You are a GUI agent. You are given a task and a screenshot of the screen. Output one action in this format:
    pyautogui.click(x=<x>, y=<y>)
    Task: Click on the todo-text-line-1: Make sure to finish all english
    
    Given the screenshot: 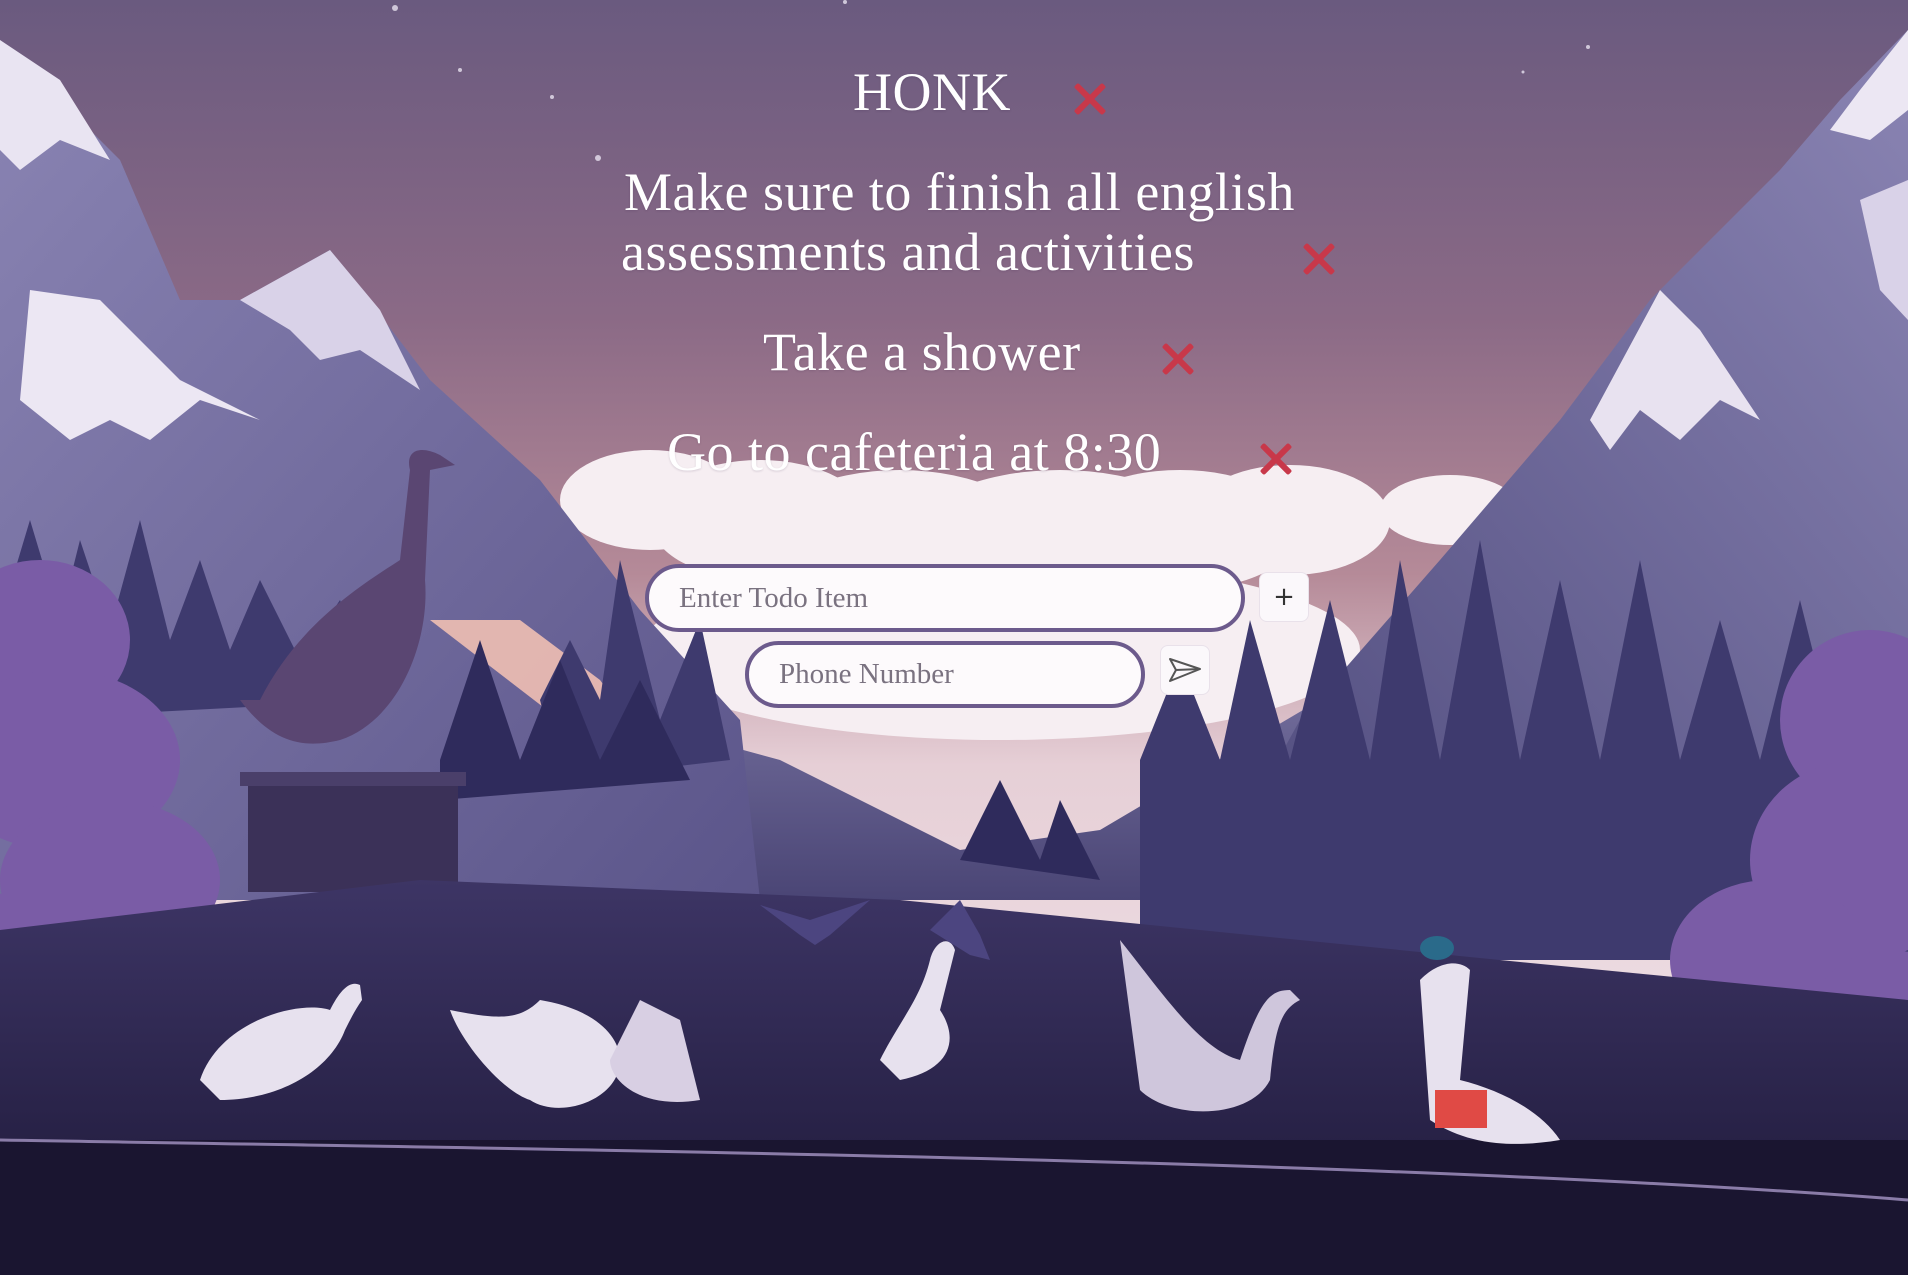 What is the action you would take?
    pyautogui.click(x=959, y=192)
    